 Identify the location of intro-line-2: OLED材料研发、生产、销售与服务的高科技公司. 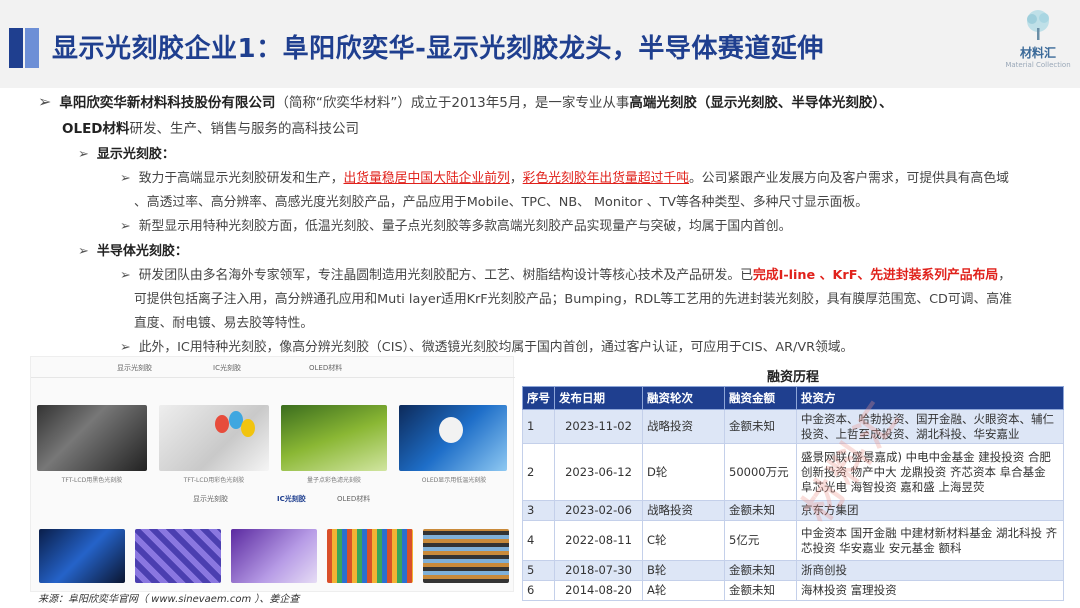
(210, 127).